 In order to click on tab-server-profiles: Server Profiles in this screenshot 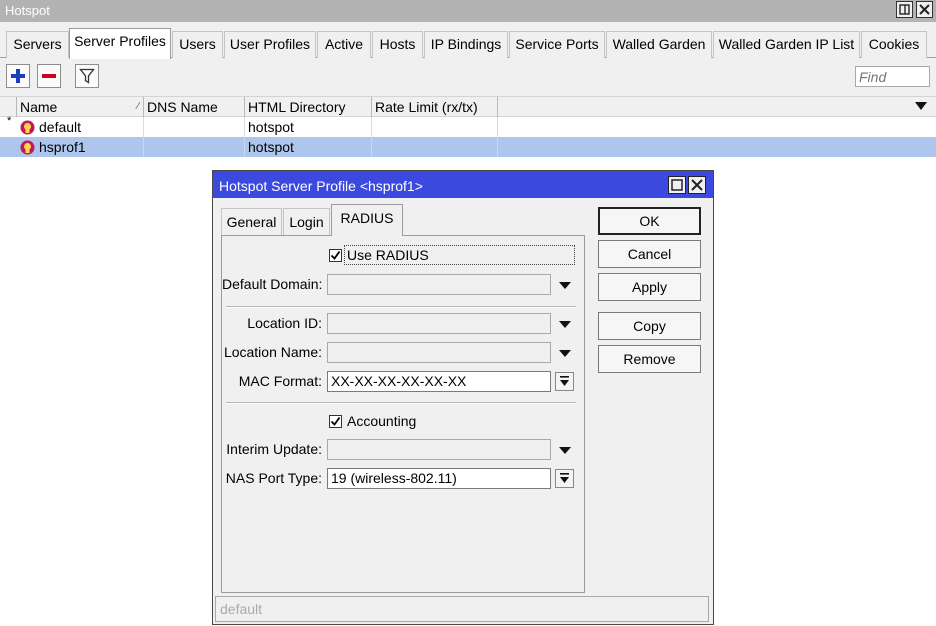, I will do `click(120, 43)`.